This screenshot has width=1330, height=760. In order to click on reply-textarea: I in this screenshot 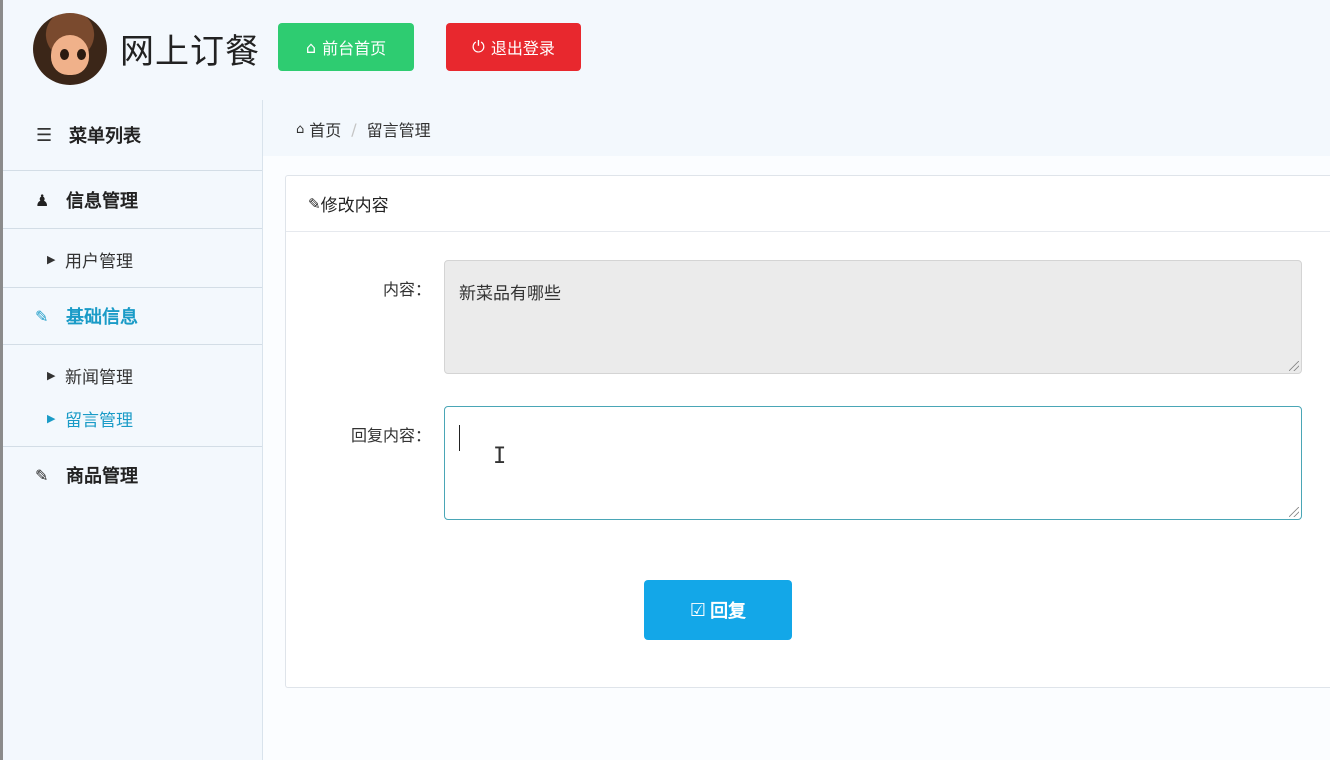, I will do `click(873, 463)`.